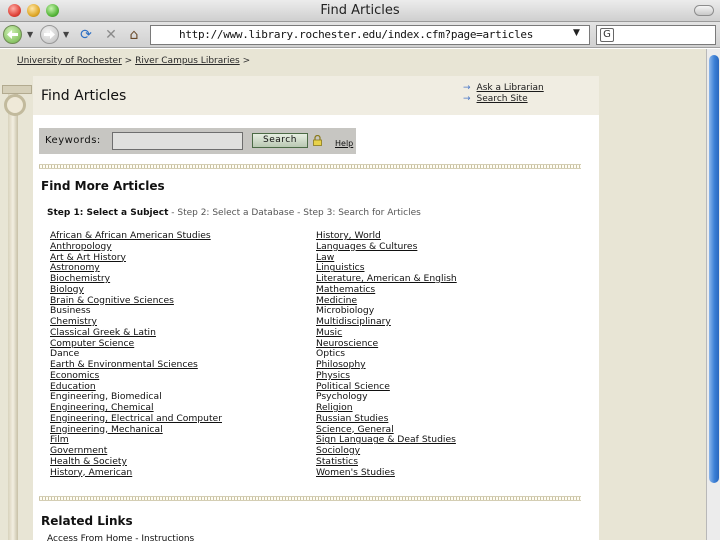  I want to click on subject-link: Women's Studies, so click(386, 473).